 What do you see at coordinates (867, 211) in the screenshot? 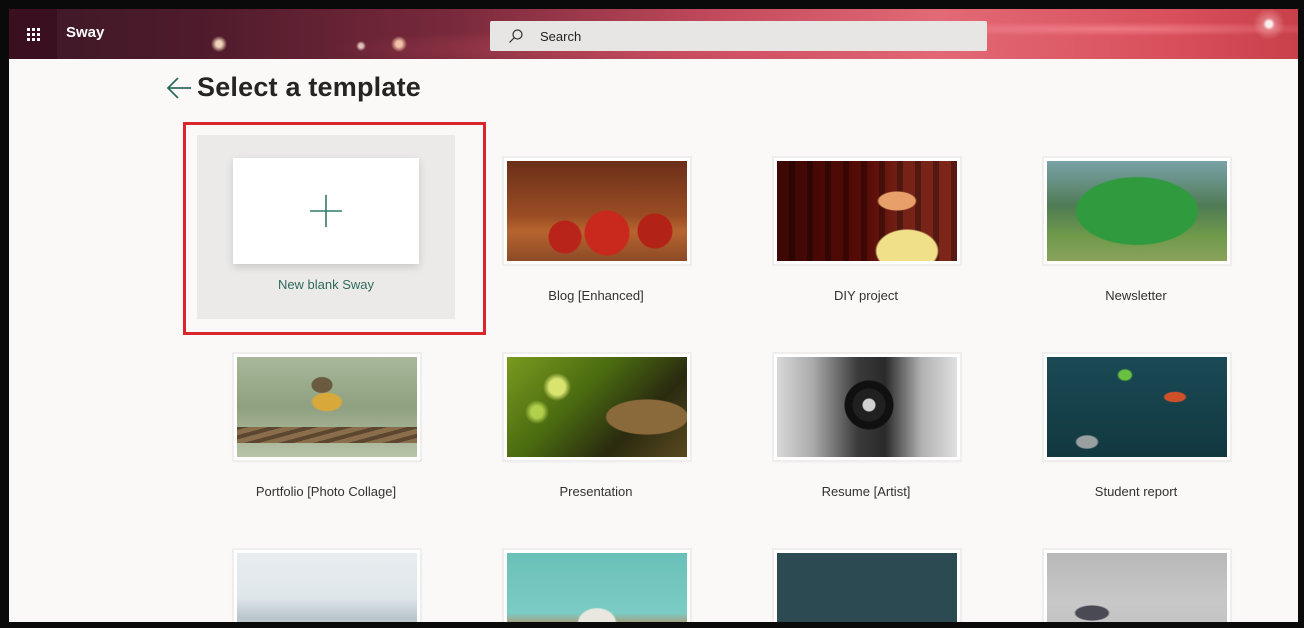
I see `diy-thumbnail` at bounding box center [867, 211].